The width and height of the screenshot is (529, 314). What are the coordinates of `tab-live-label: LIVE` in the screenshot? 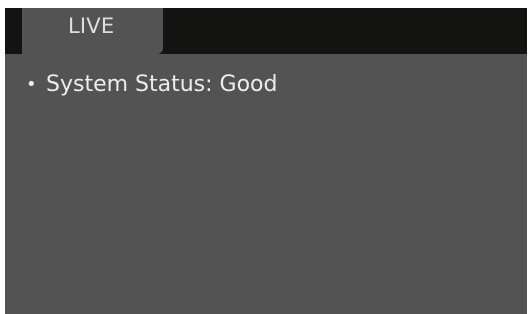 It's located at (91, 26).